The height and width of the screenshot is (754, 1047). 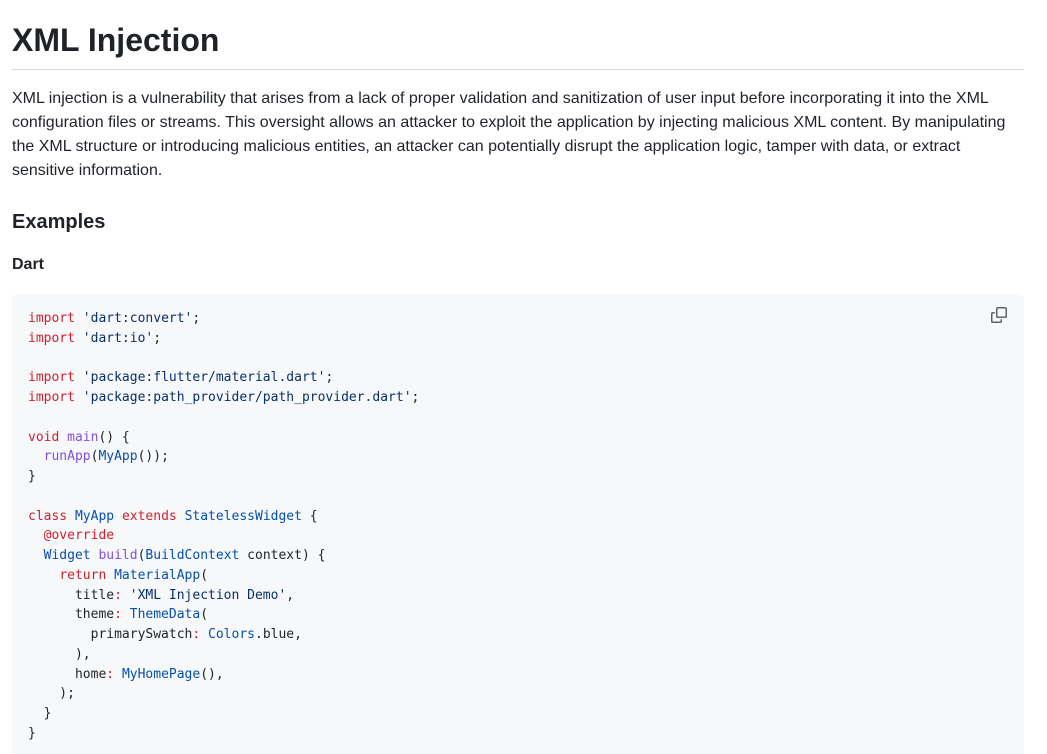 I want to click on code-token: build, so click(x=118, y=555).